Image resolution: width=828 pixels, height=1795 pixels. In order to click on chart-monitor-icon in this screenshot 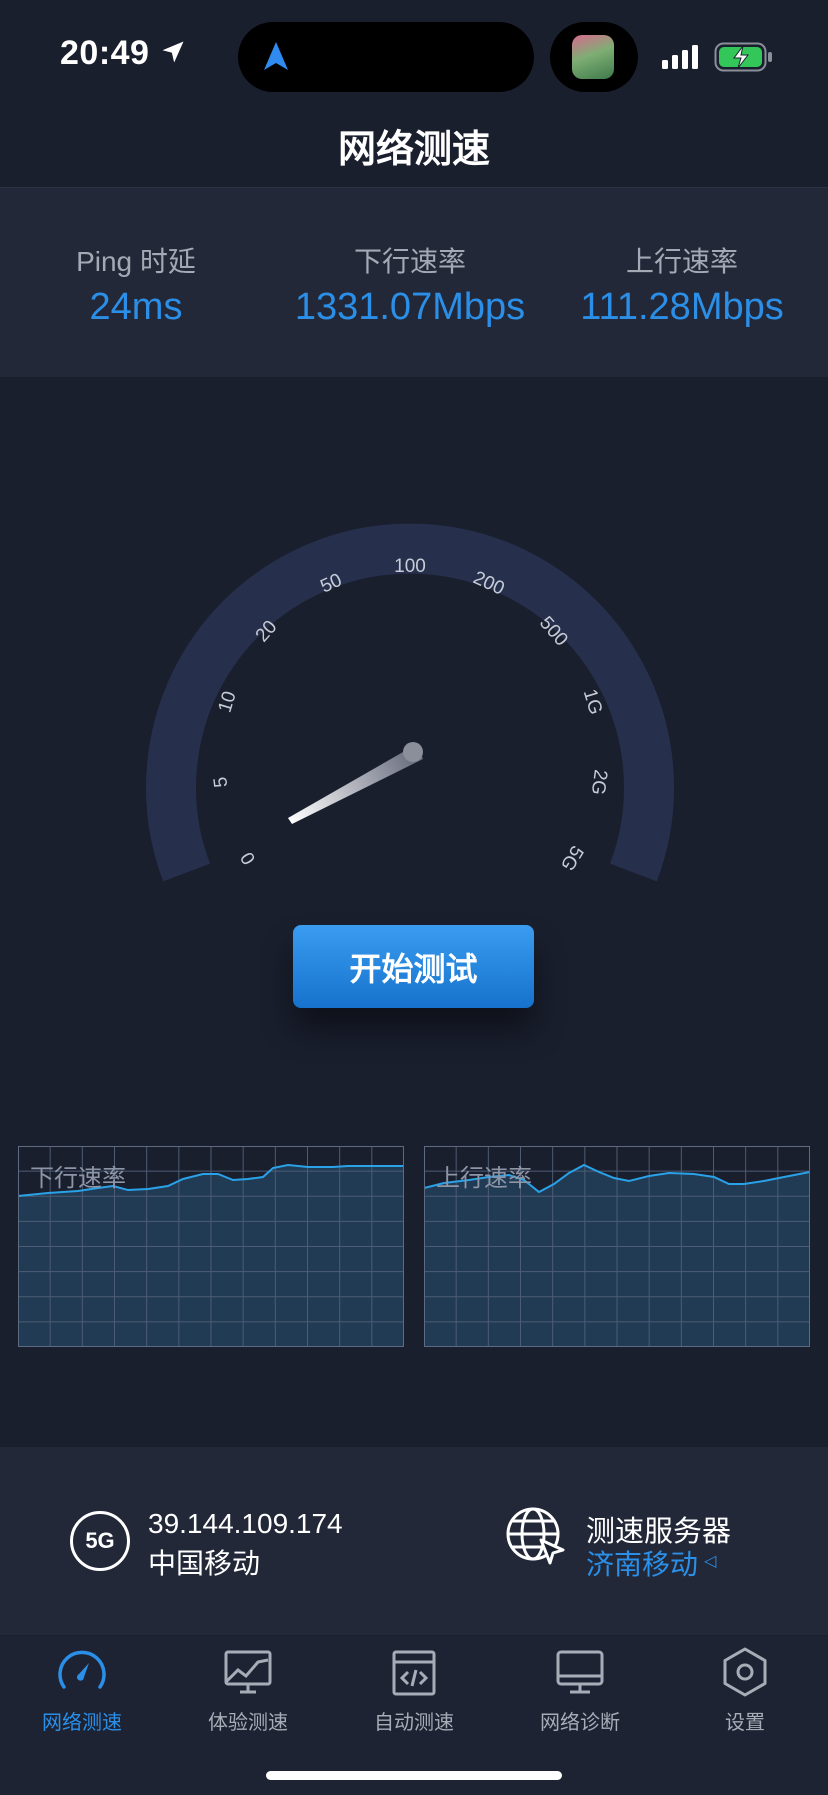, I will do `click(248, 1672)`.